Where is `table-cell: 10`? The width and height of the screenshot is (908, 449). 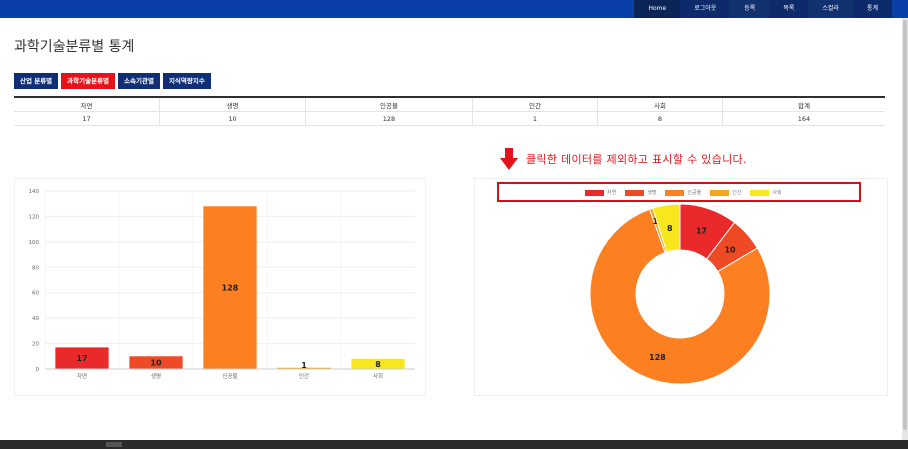
table-cell: 10 is located at coordinates (232, 118).